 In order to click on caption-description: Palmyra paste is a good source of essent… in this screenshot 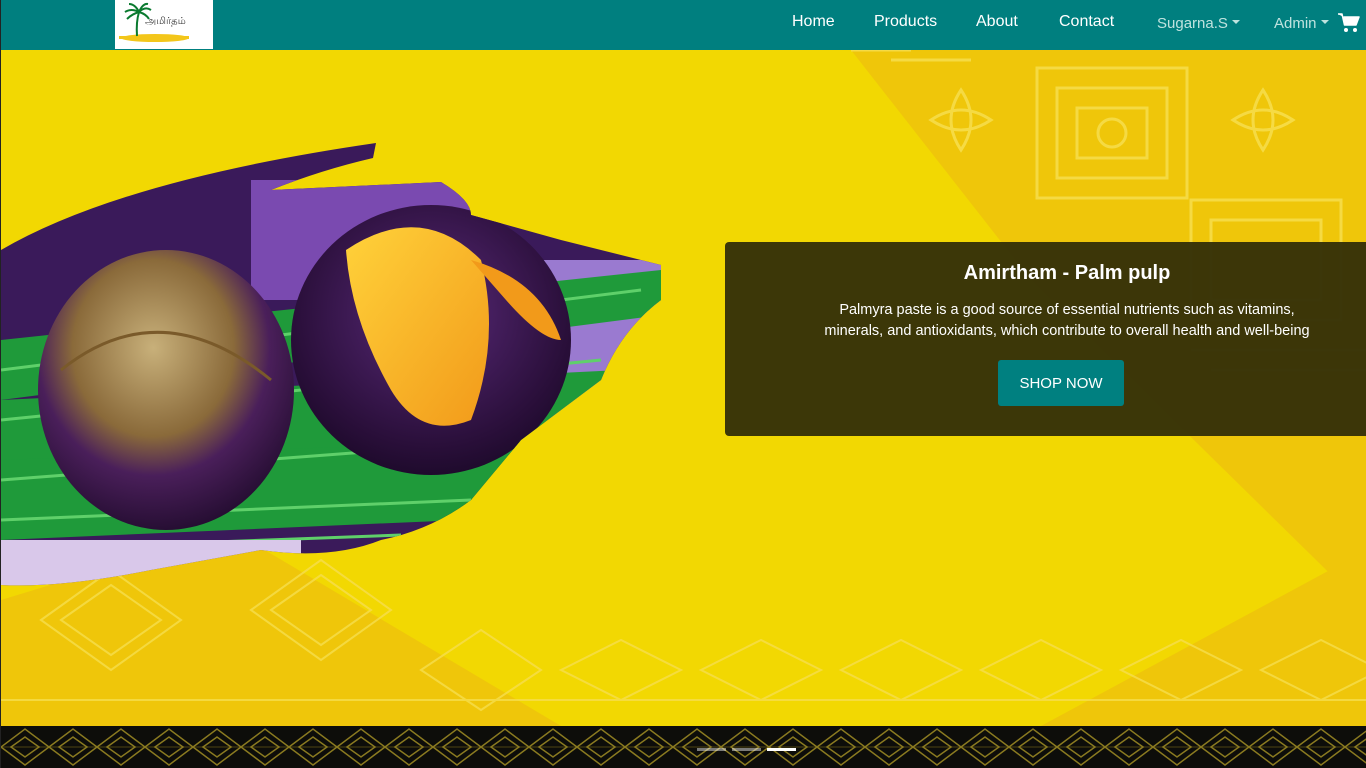, I will do `click(1067, 320)`.